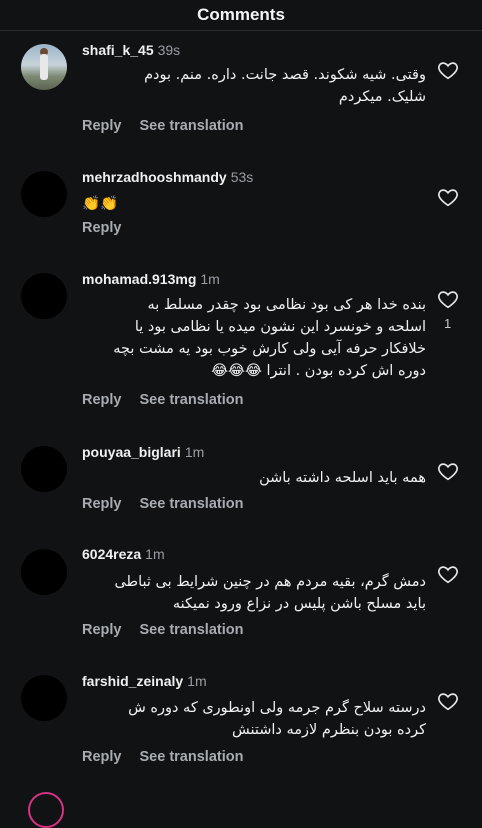 This screenshot has height=828, width=482. What do you see at coordinates (154, 177) in the screenshot?
I see `username: mehrzadhooshmandy` at bounding box center [154, 177].